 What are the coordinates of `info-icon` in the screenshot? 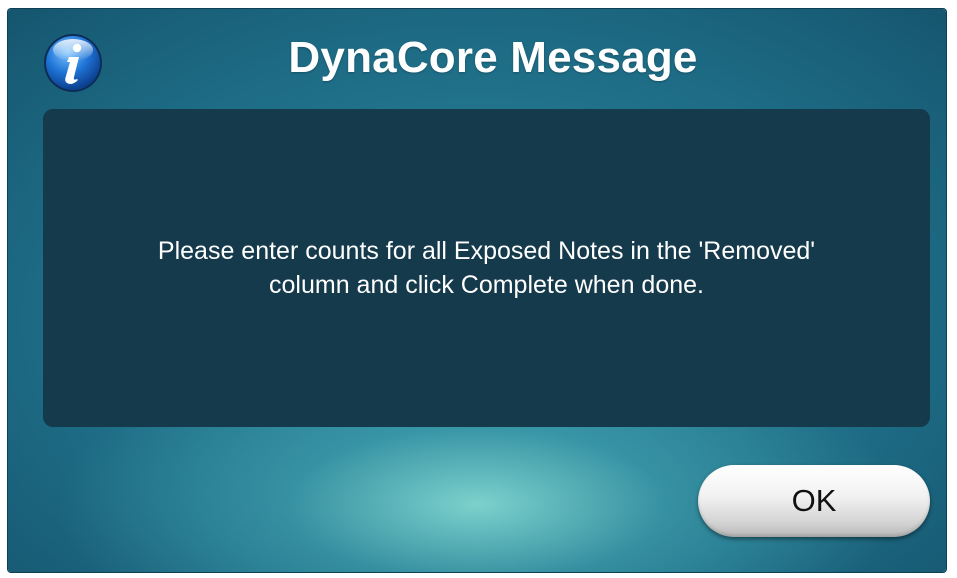 It's located at (73, 63).